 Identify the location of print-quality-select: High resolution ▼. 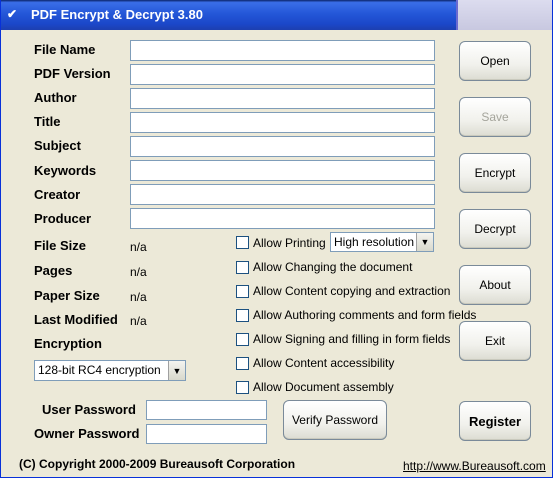
(382, 242).